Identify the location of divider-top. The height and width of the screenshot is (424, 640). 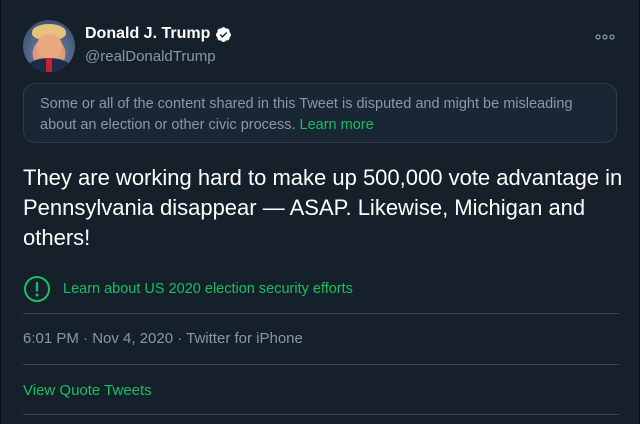
(321, 313).